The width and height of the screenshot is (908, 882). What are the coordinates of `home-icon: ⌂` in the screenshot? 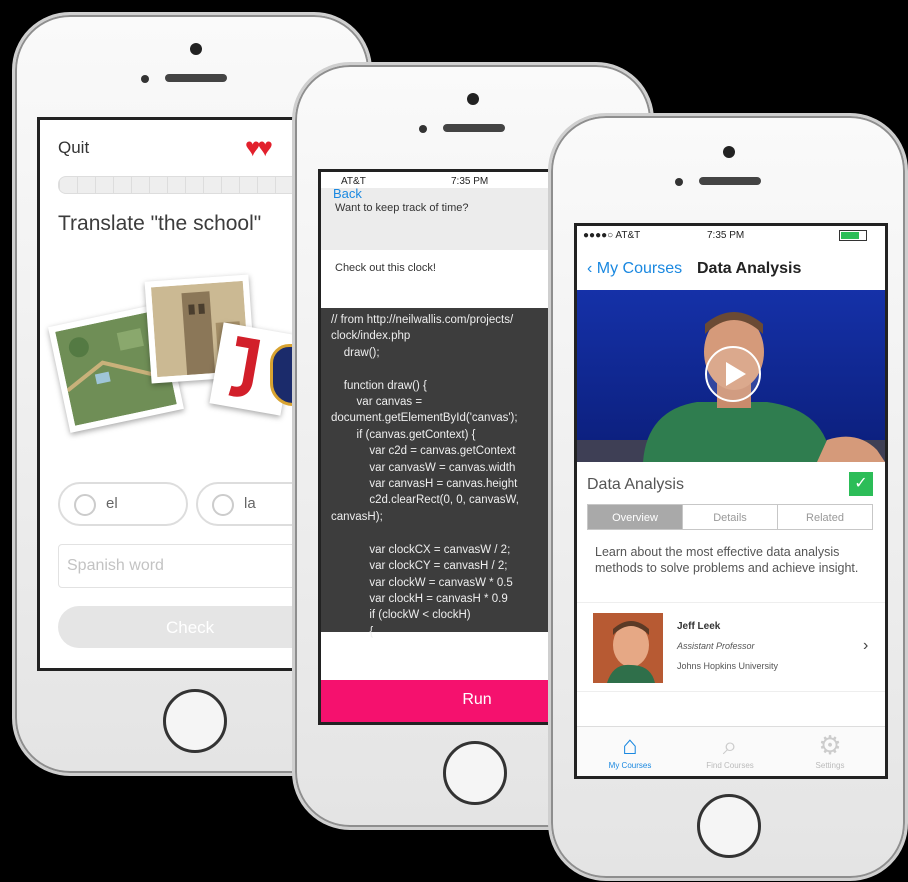 It's located at (630, 745).